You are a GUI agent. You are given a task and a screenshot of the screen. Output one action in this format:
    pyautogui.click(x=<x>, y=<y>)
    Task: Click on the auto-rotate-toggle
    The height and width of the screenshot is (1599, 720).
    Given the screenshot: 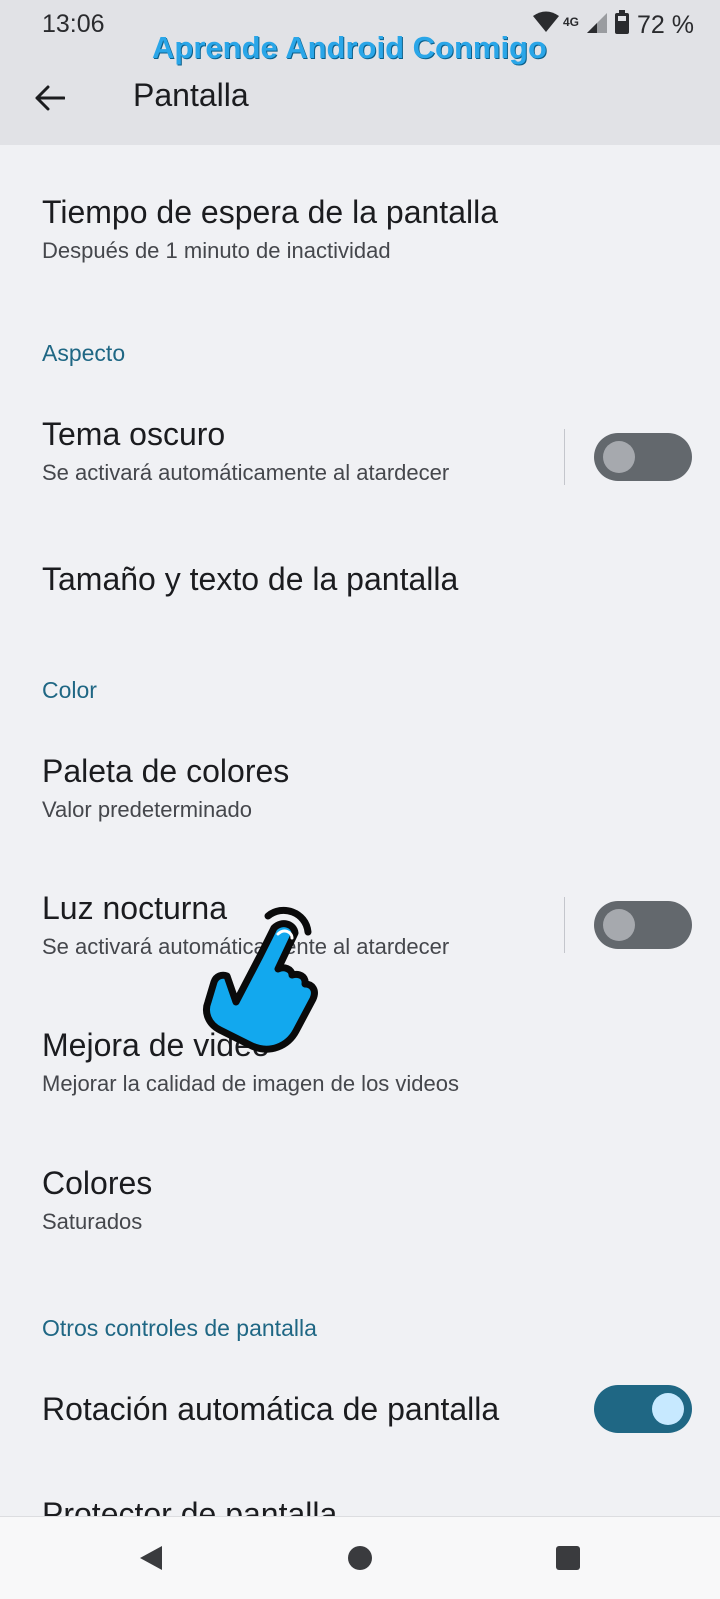 What is the action you would take?
    pyautogui.click(x=643, y=1409)
    